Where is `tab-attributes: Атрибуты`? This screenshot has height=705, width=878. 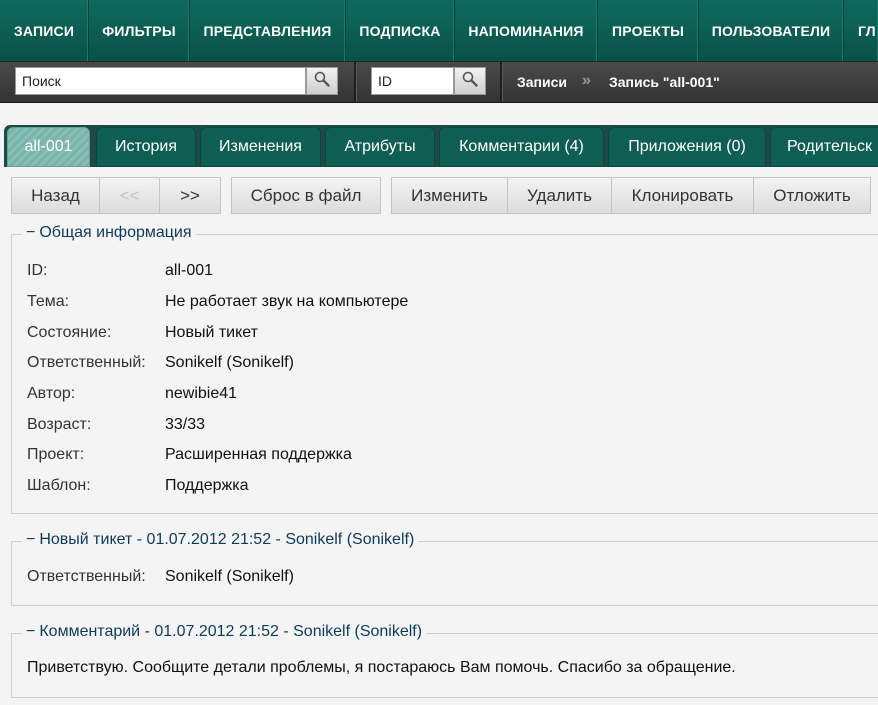 tab-attributes: Атрибуты is located at coordinates (380, 147).